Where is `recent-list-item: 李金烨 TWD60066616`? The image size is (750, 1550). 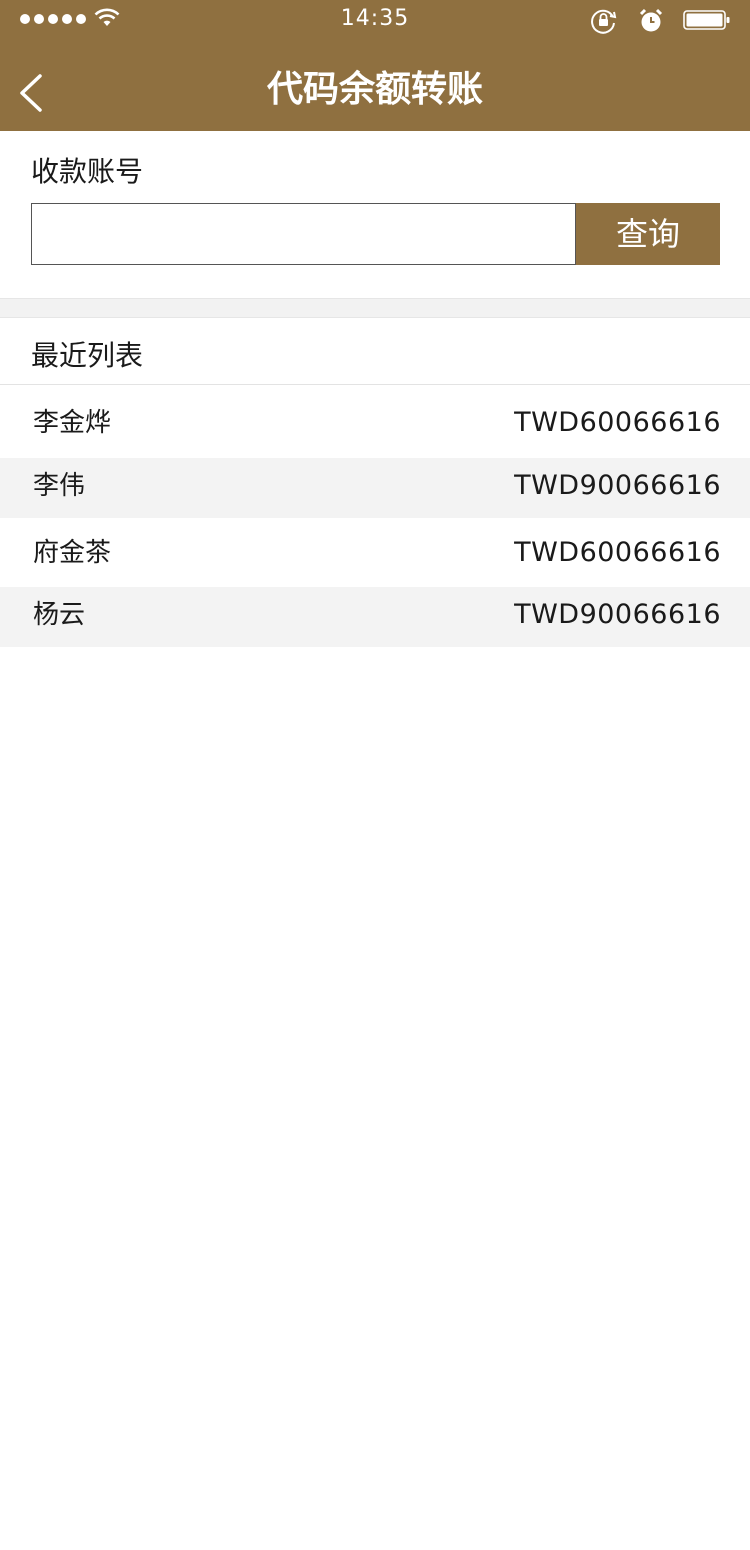 recent-list-item: 李金烨 TWD60066616 is located at coordinates (375, 421).